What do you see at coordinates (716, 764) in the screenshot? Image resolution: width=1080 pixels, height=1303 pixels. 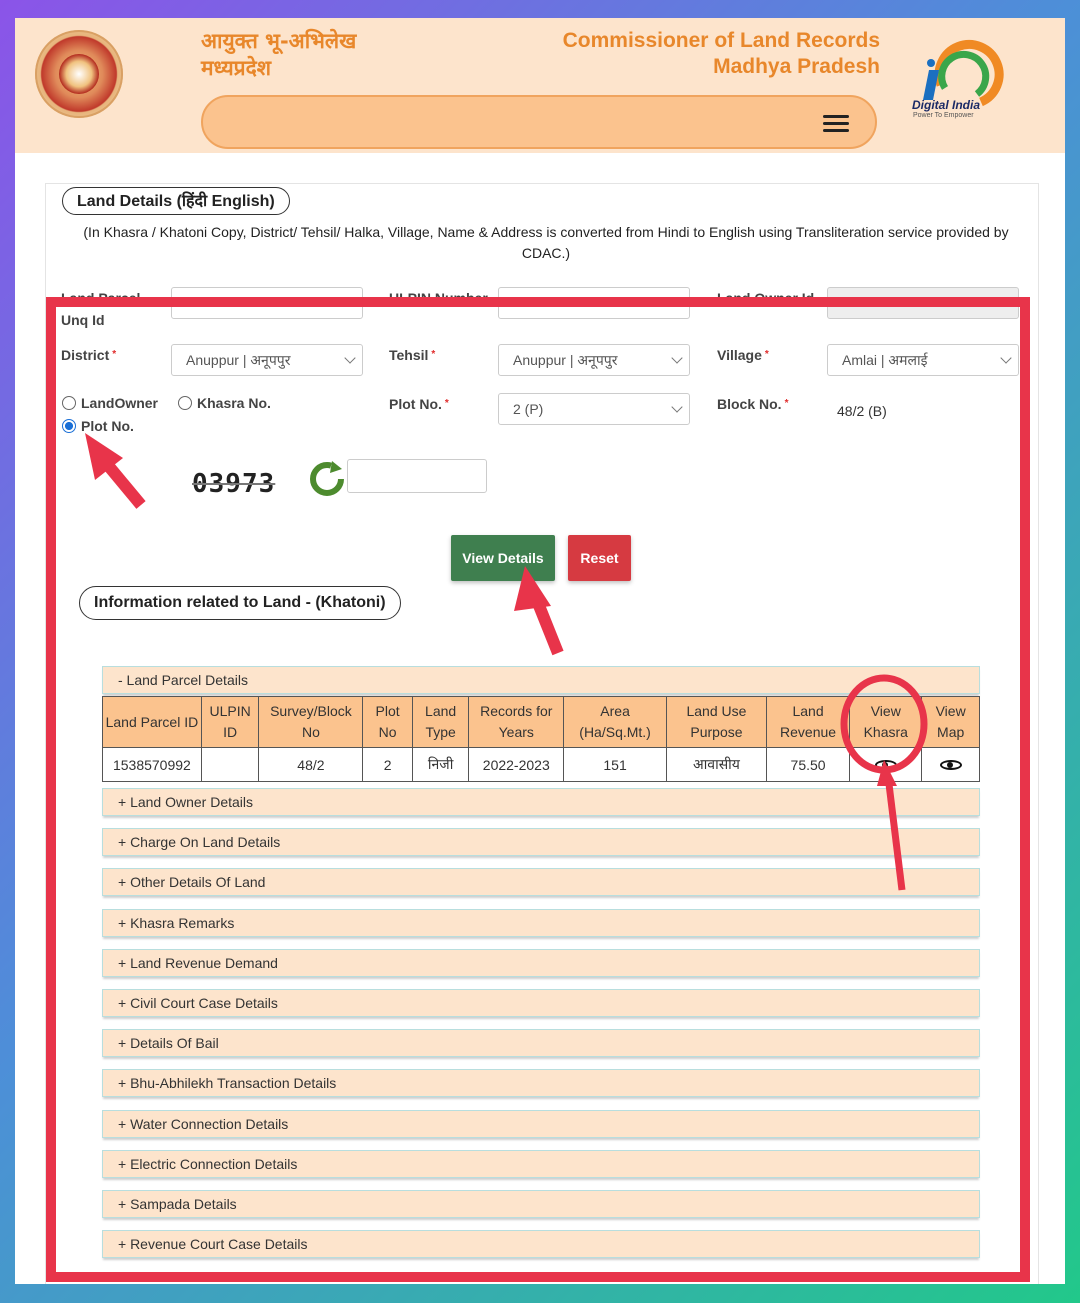 I see `cell-land-use: आवासीय` at bounding box center [716, 764].